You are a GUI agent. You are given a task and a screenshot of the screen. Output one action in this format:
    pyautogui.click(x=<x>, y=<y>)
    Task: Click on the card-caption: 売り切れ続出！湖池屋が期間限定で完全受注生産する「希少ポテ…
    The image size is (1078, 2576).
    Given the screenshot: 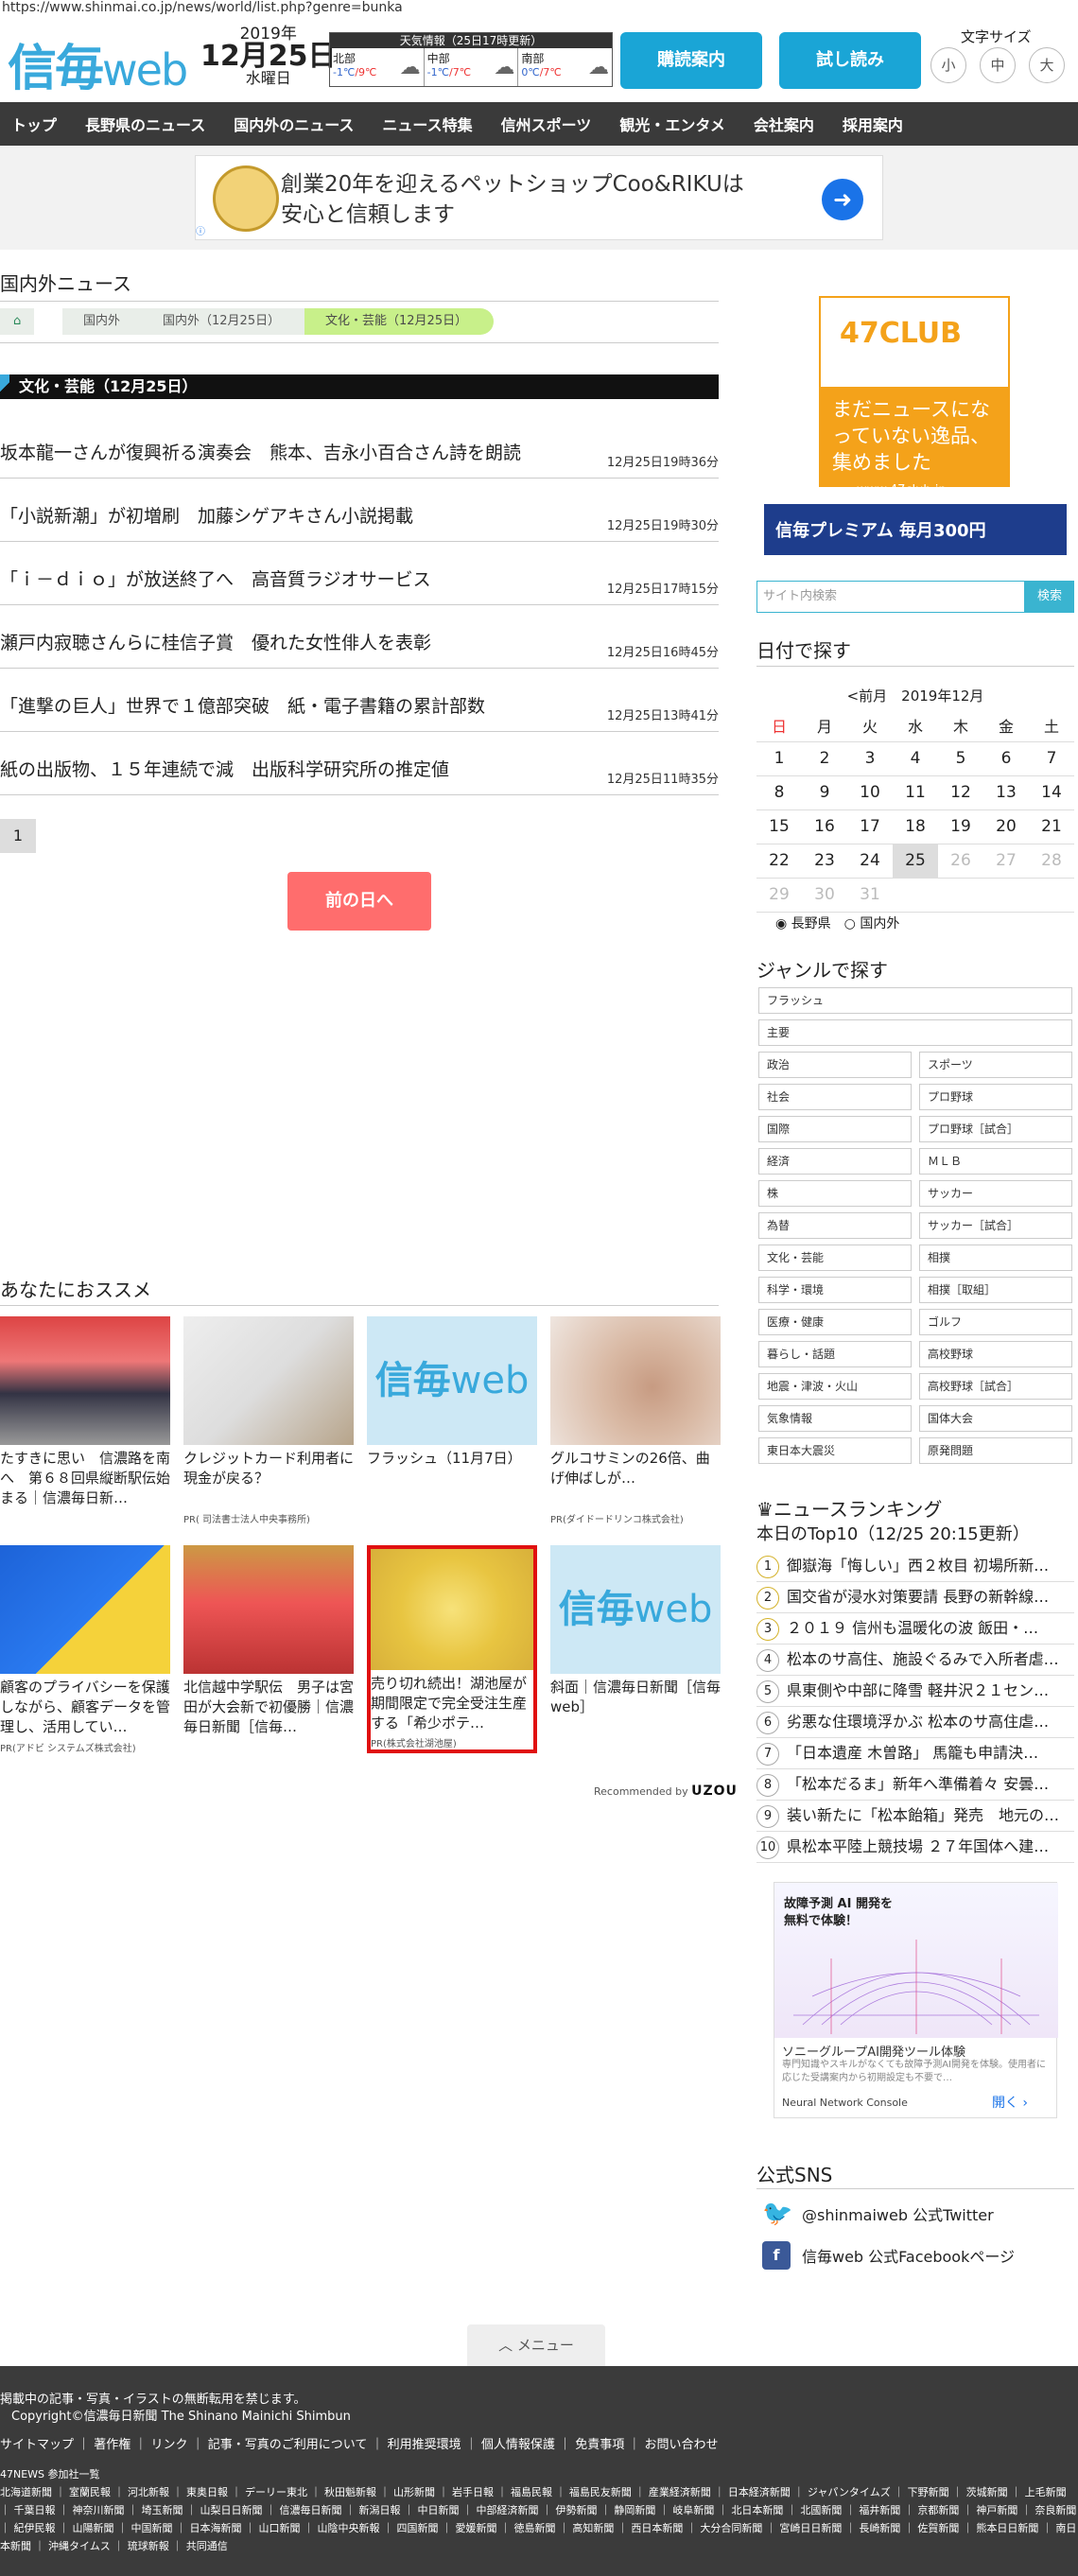 What is the action you would take?
    pyautogui.click(x=452, y=1703)
    